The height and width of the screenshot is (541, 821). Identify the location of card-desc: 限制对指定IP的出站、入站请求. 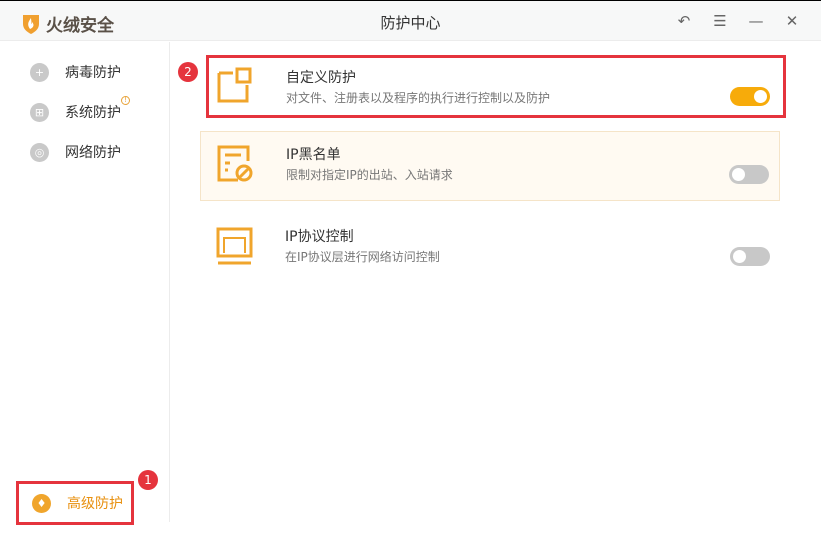
(369, 175).